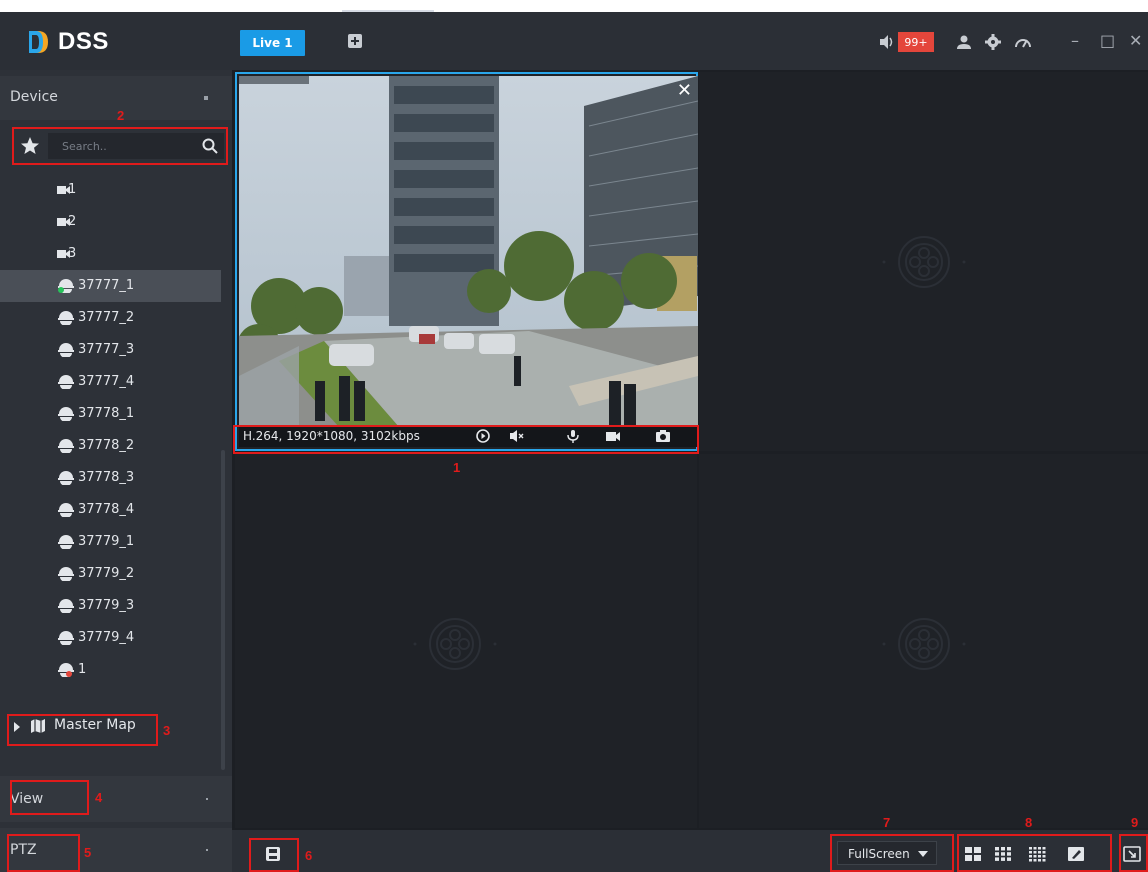 Image resolution: width=1148 pixels, height=872 pixels. What do you see at coordinates (106, 445) in the screenshot?
I see `tree-item-label: 37778_2` at bounding box center [106, 445].